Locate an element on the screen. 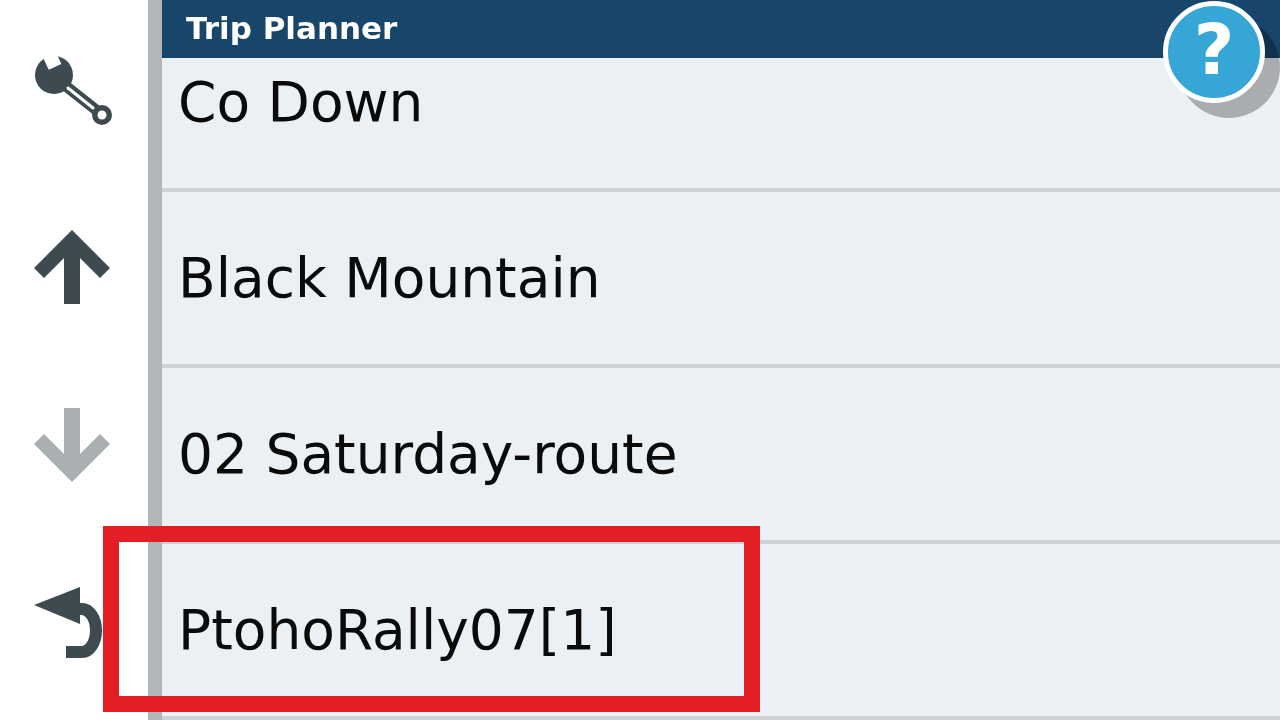  page-title: Trip Planner is located at coordinates (292, 29).